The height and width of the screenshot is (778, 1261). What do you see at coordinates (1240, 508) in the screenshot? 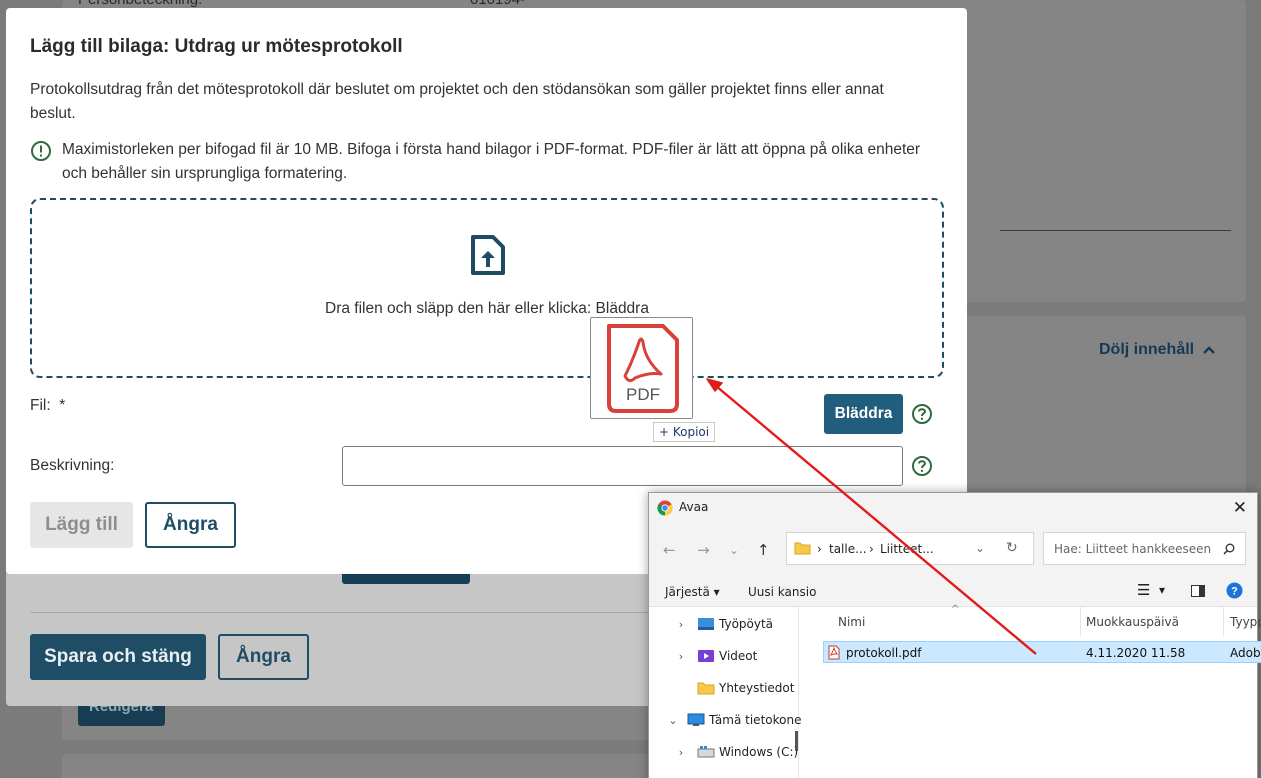
I see `close-icon: ✕` at bounding box center [1240, 508].